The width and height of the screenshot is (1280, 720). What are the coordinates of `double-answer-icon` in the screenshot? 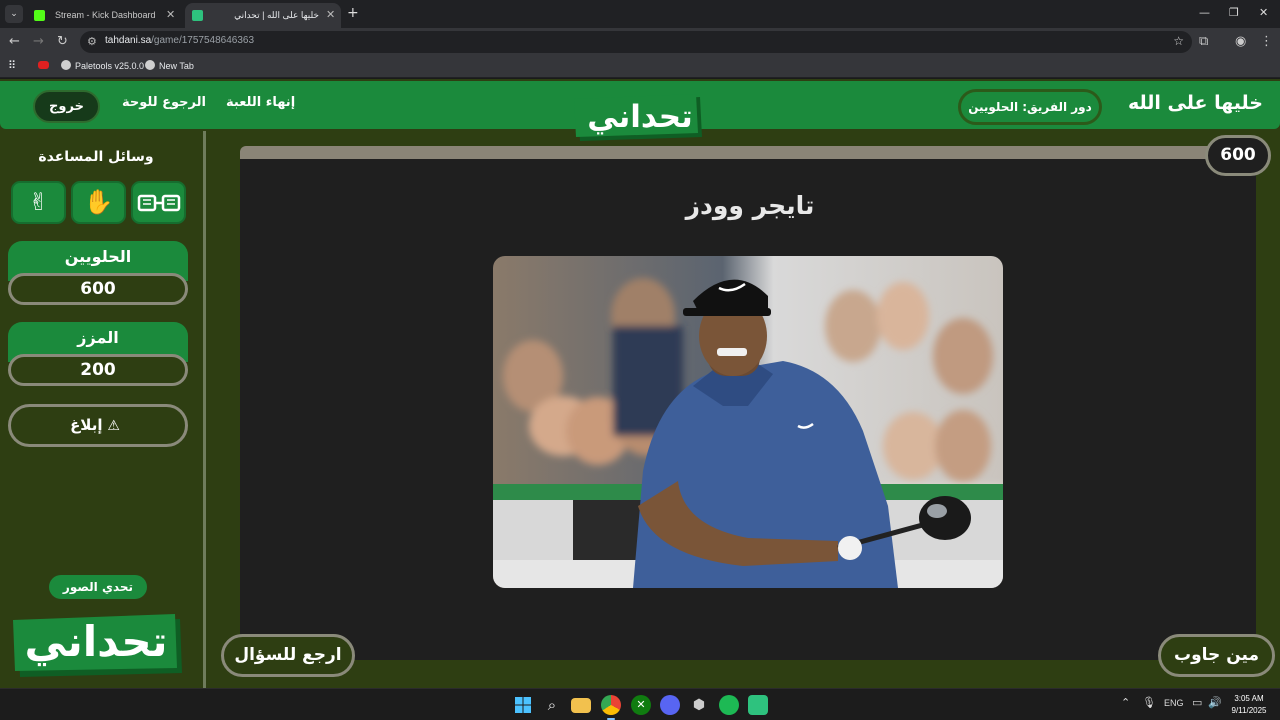 It's located at (158, 203).